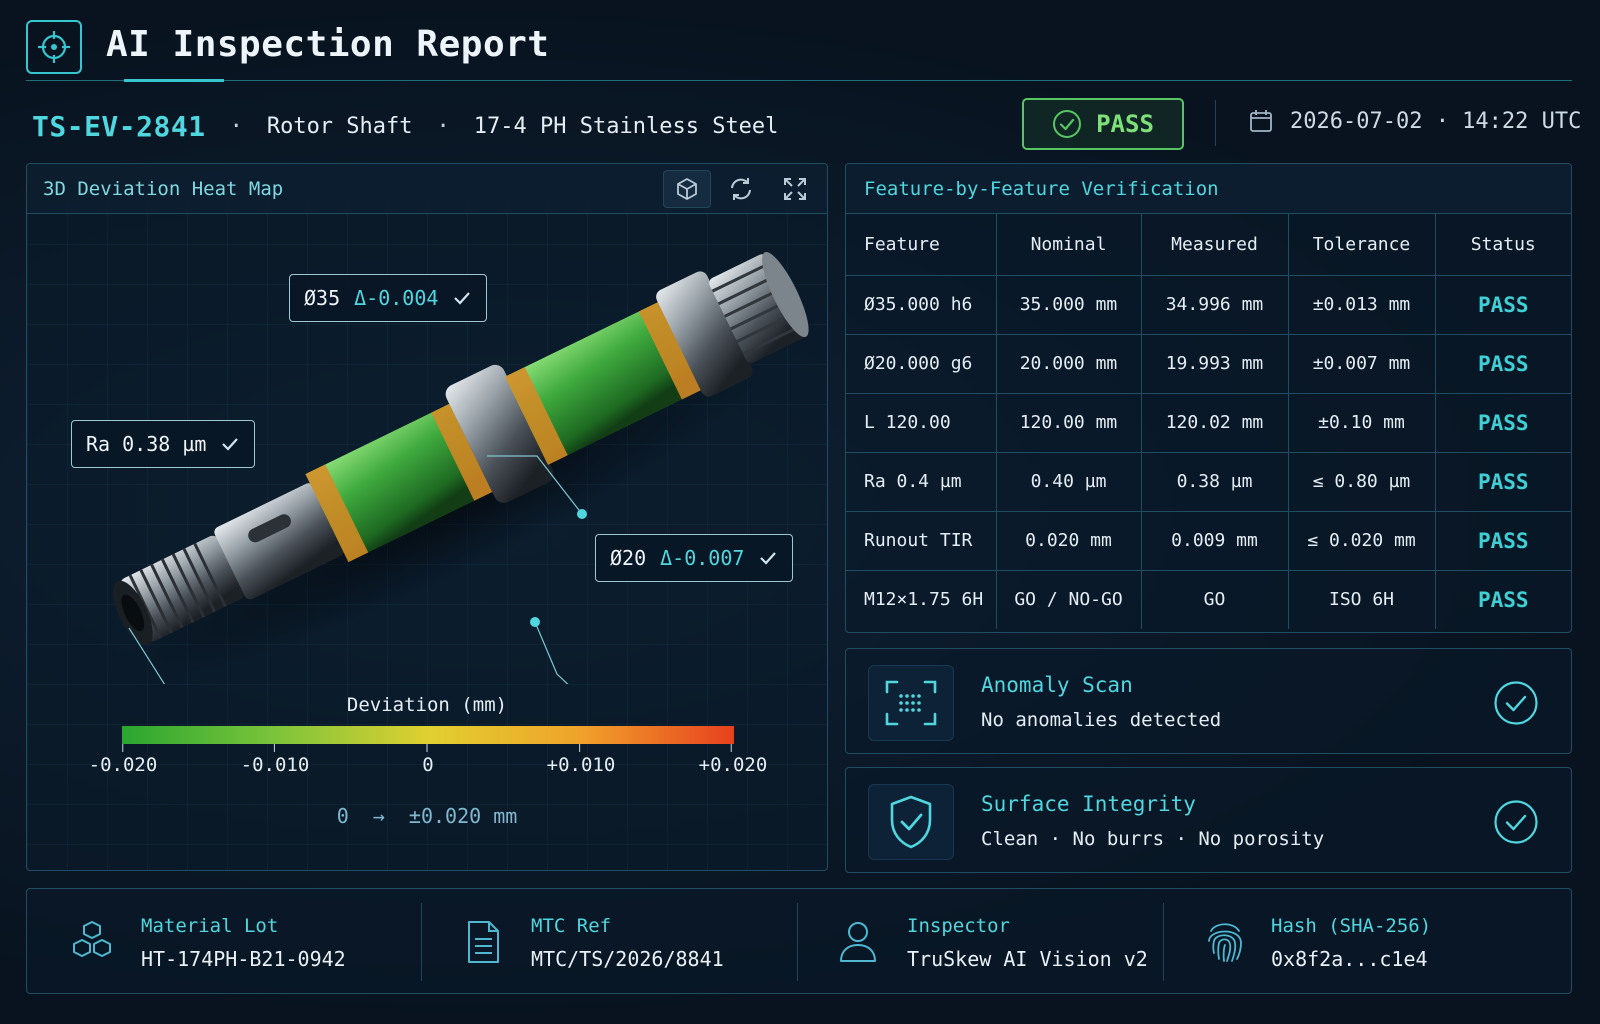 The height and width of the screenshot is (1024, 1600). What do you see at coordinates (571, 926) in the screenshot?
I see `mtc-ref-label: MTC Ref` at bounding box center [571, 926].